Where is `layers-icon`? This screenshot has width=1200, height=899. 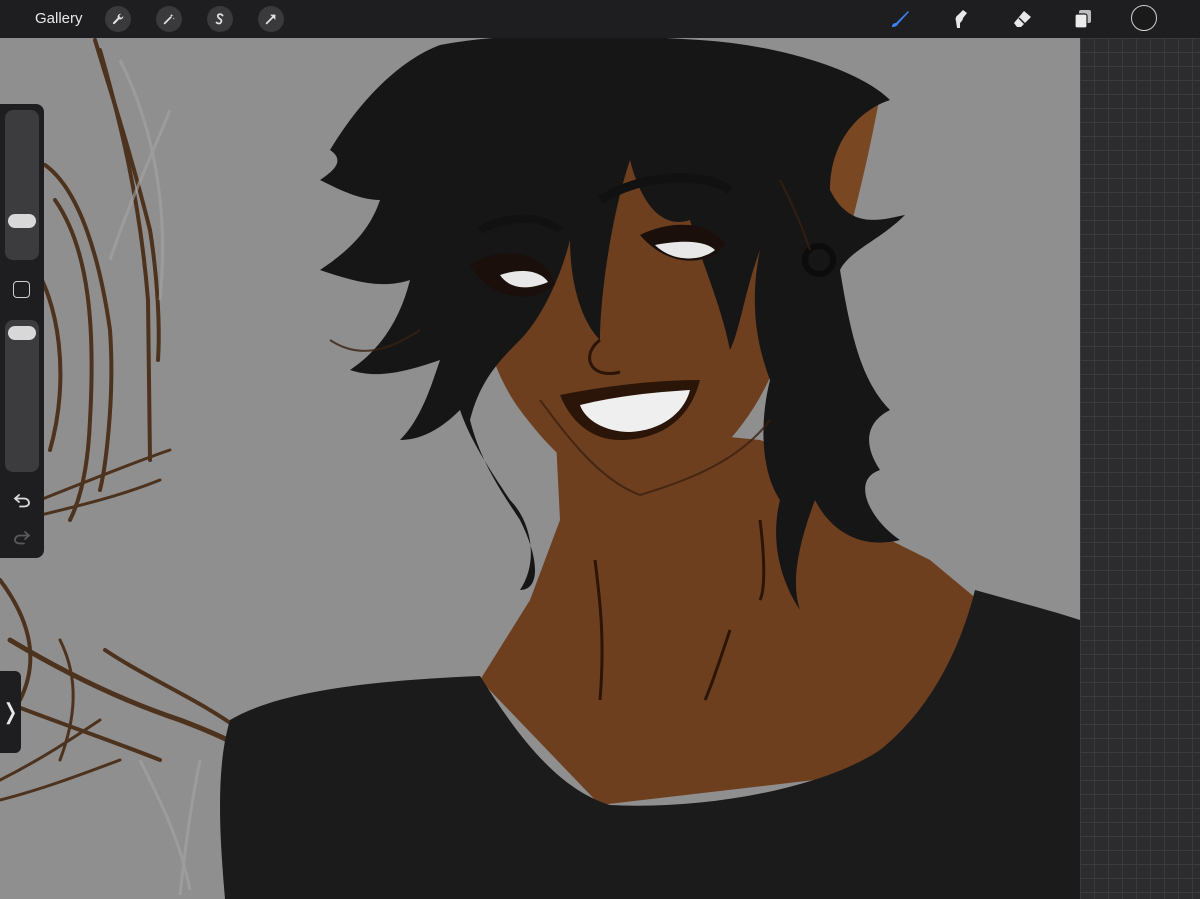
layers-icon is located at coordinates (1083, 19).